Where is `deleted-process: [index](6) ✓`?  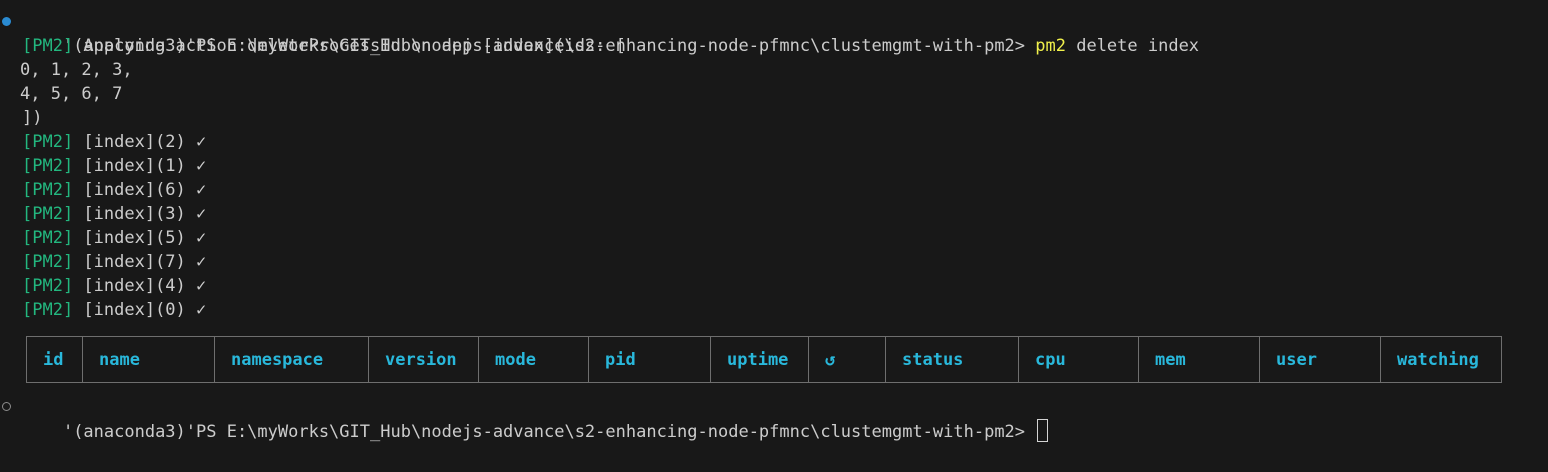
deleted-process: [index](6) ✓ is located at coordinates (140, 190).